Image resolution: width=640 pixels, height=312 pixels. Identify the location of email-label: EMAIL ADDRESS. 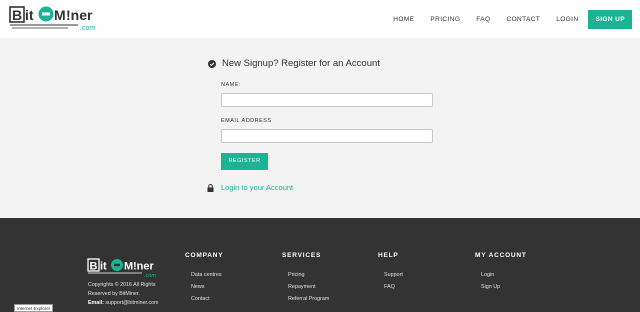
(246, 121).